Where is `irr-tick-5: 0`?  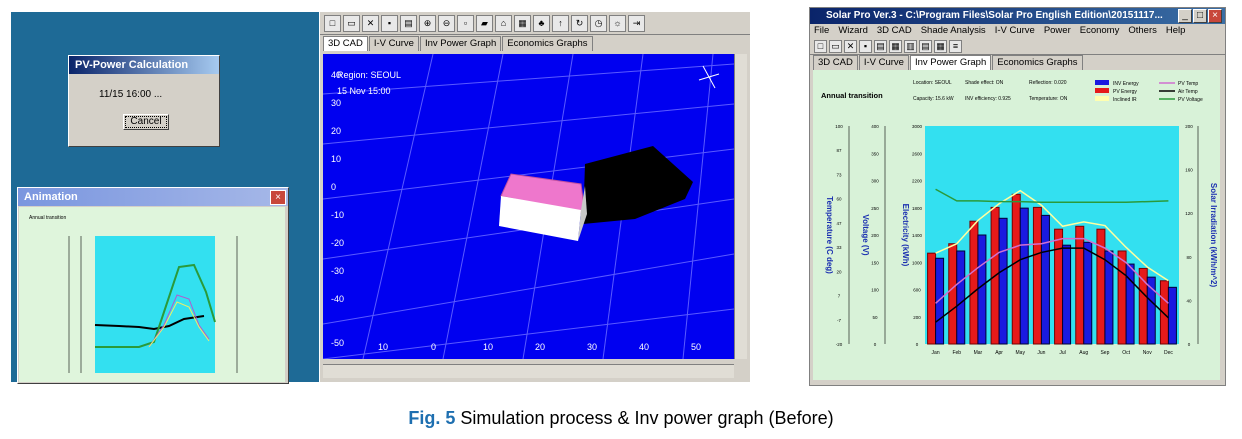
irr-tick-5: 0 is located at coordinates (1189, 344).